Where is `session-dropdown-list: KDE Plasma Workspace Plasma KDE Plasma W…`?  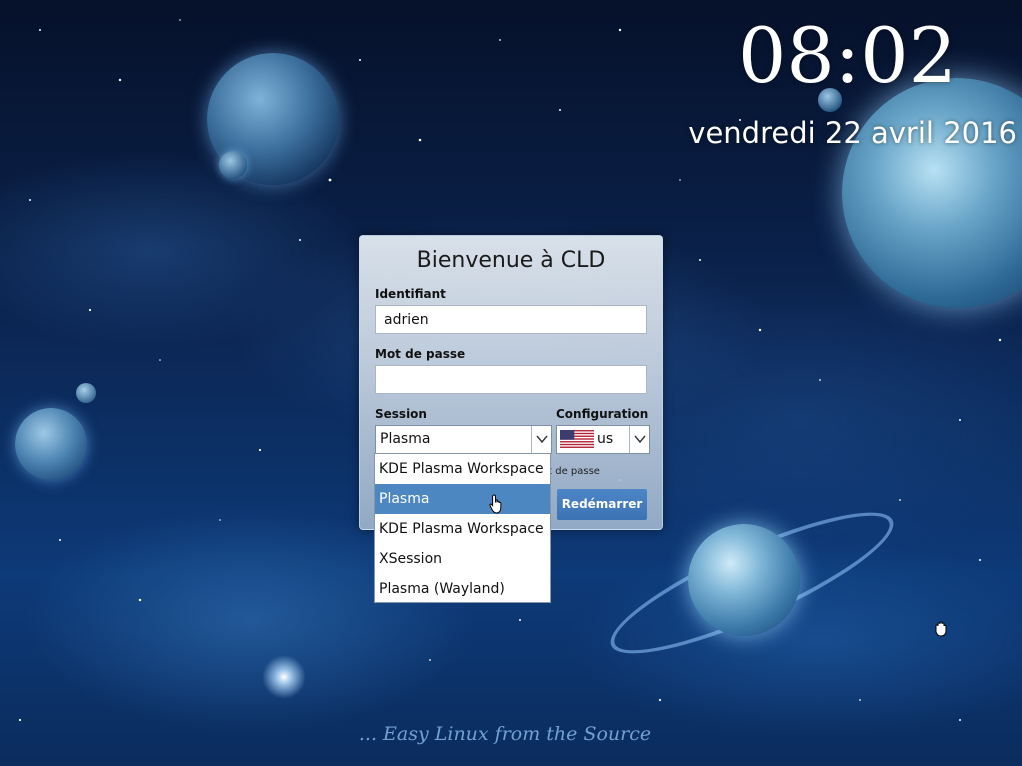
session-dropdown-list: KDE Plasma Workspace Plasma KDE Plasma W… is located at coordinates (462, 528).